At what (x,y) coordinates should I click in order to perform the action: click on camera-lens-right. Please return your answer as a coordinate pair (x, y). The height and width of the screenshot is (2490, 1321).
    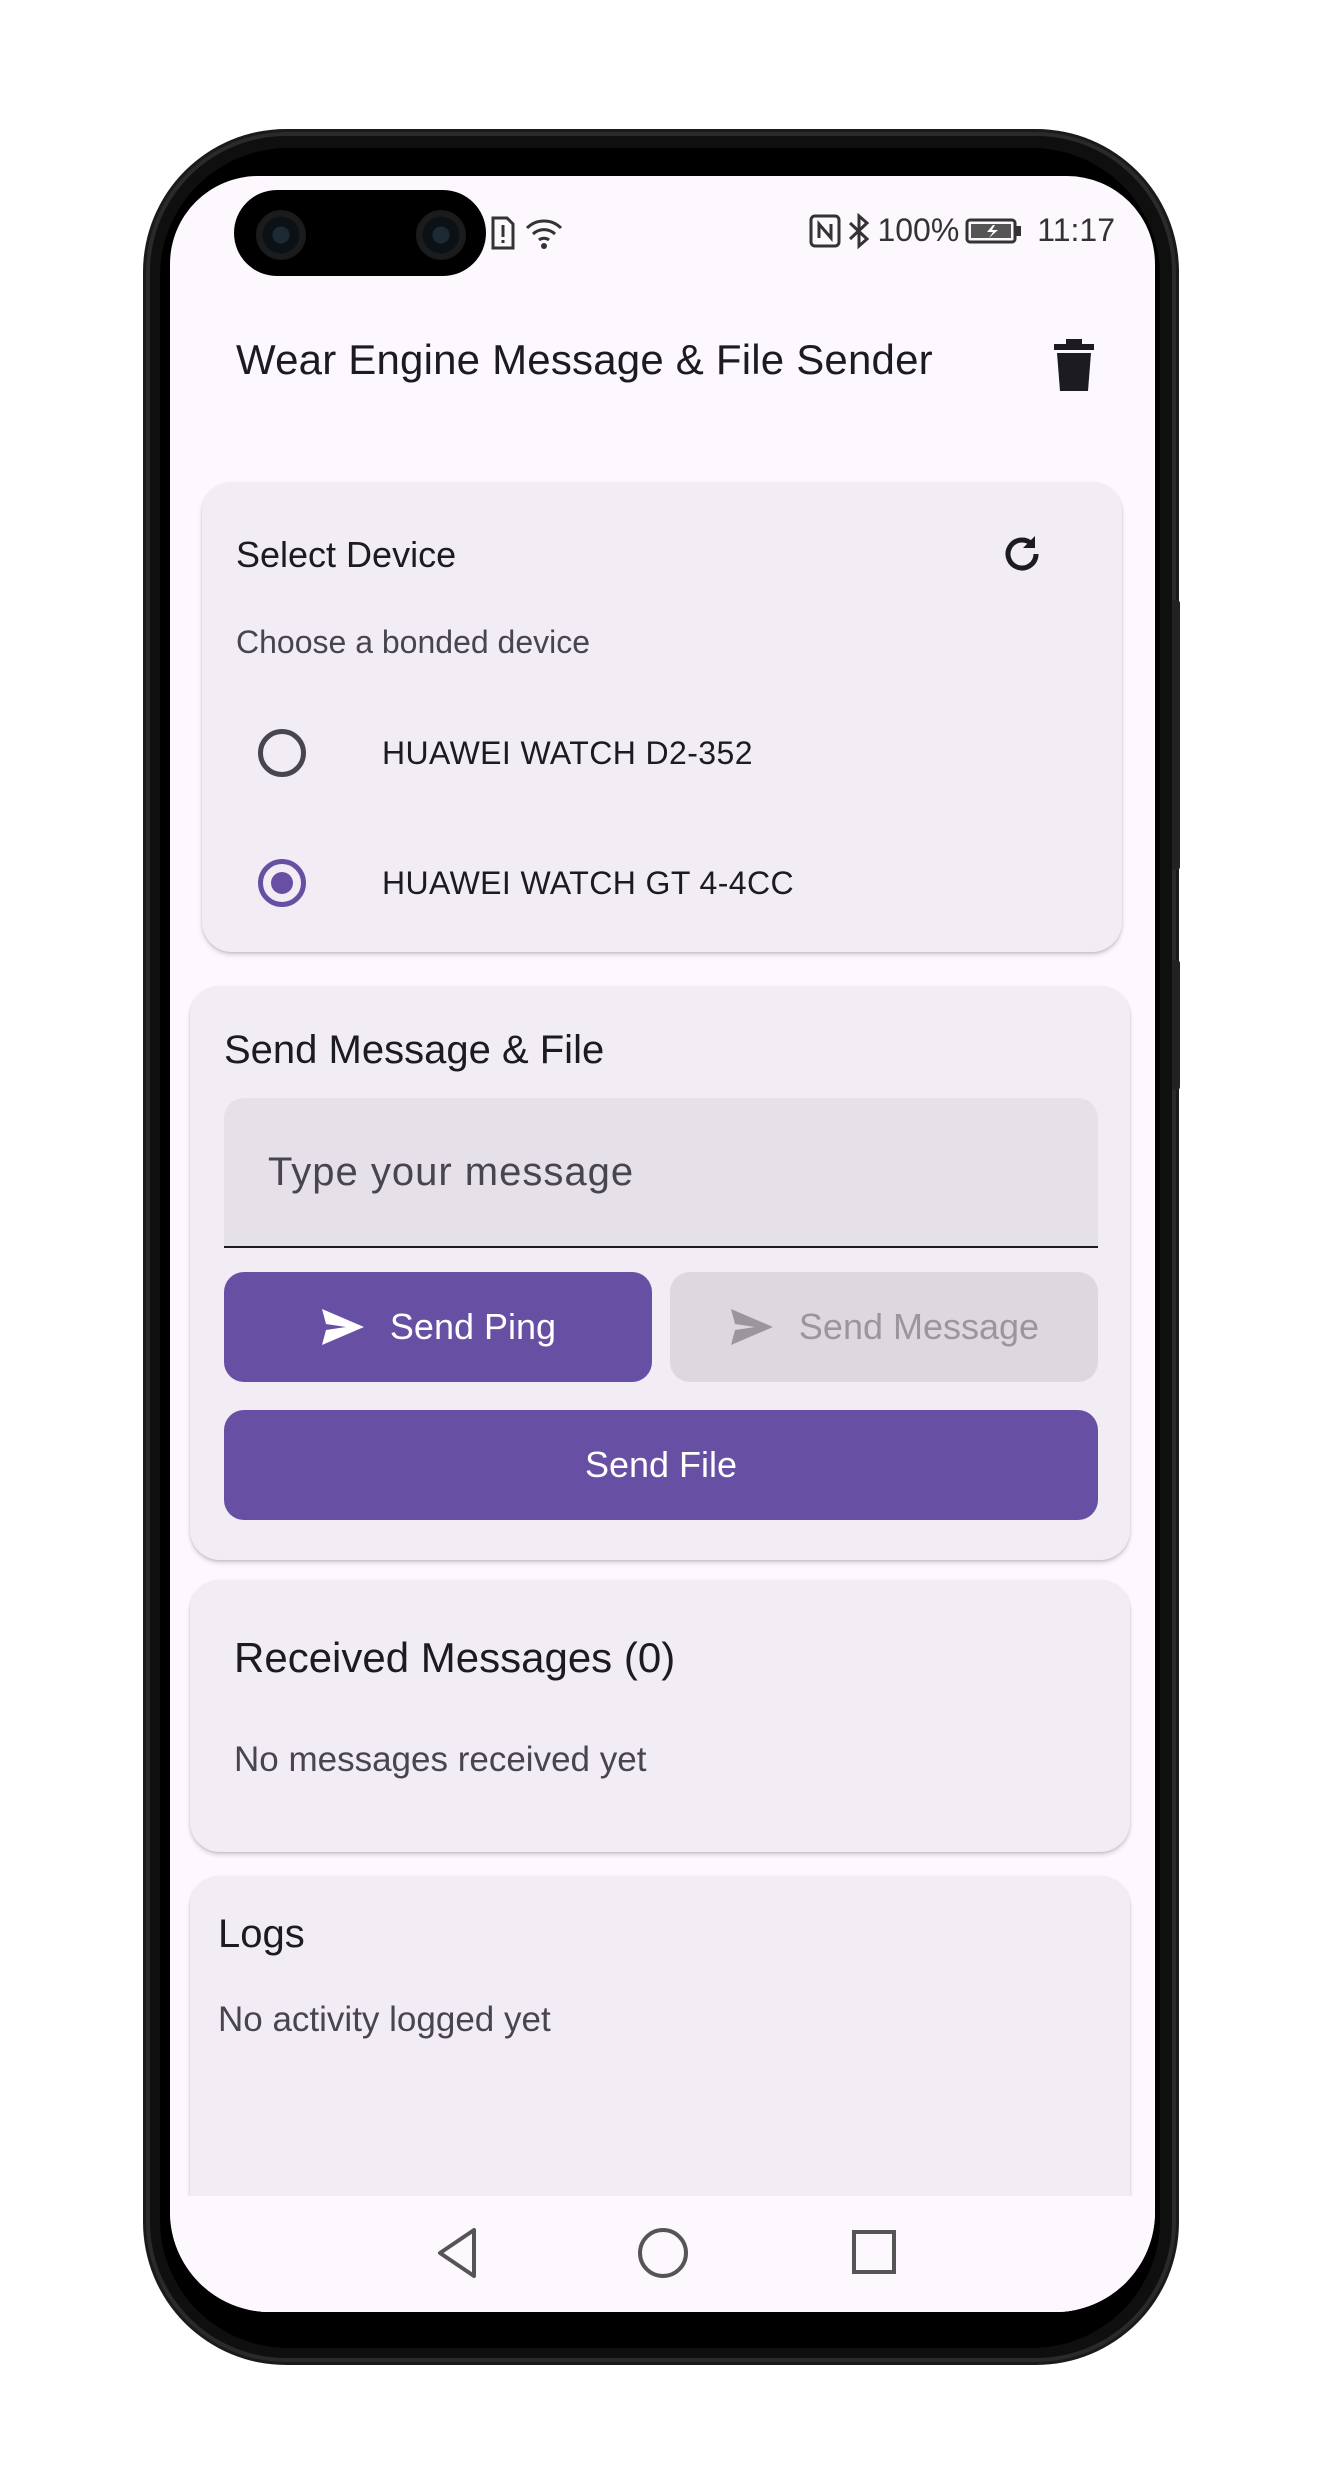
    Looking at the image, I should click on (441, 235).